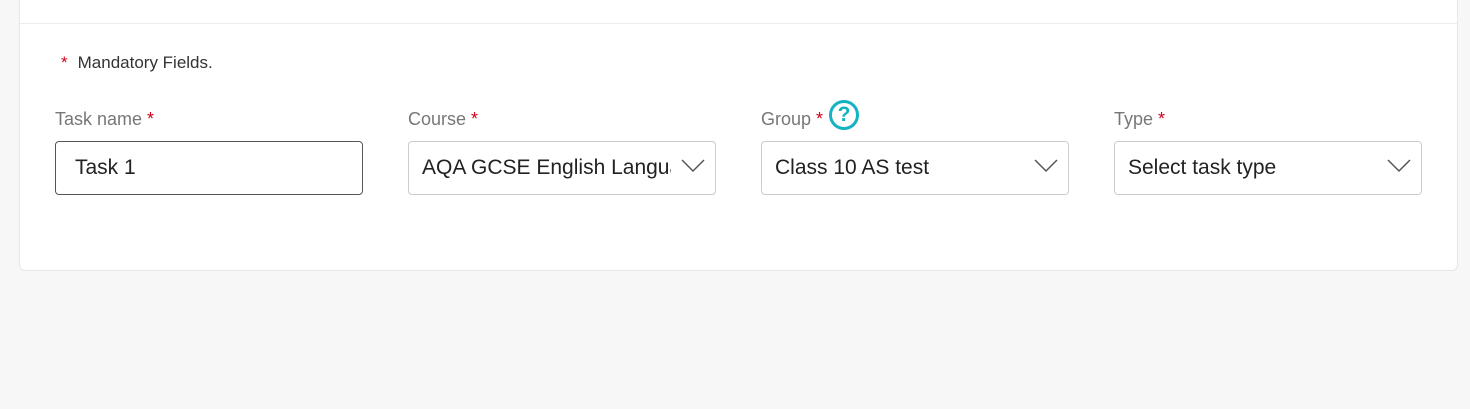  Describe the element at coordinates (437, 119) in the screenshot. I see `course-label-text: Course` at that location.